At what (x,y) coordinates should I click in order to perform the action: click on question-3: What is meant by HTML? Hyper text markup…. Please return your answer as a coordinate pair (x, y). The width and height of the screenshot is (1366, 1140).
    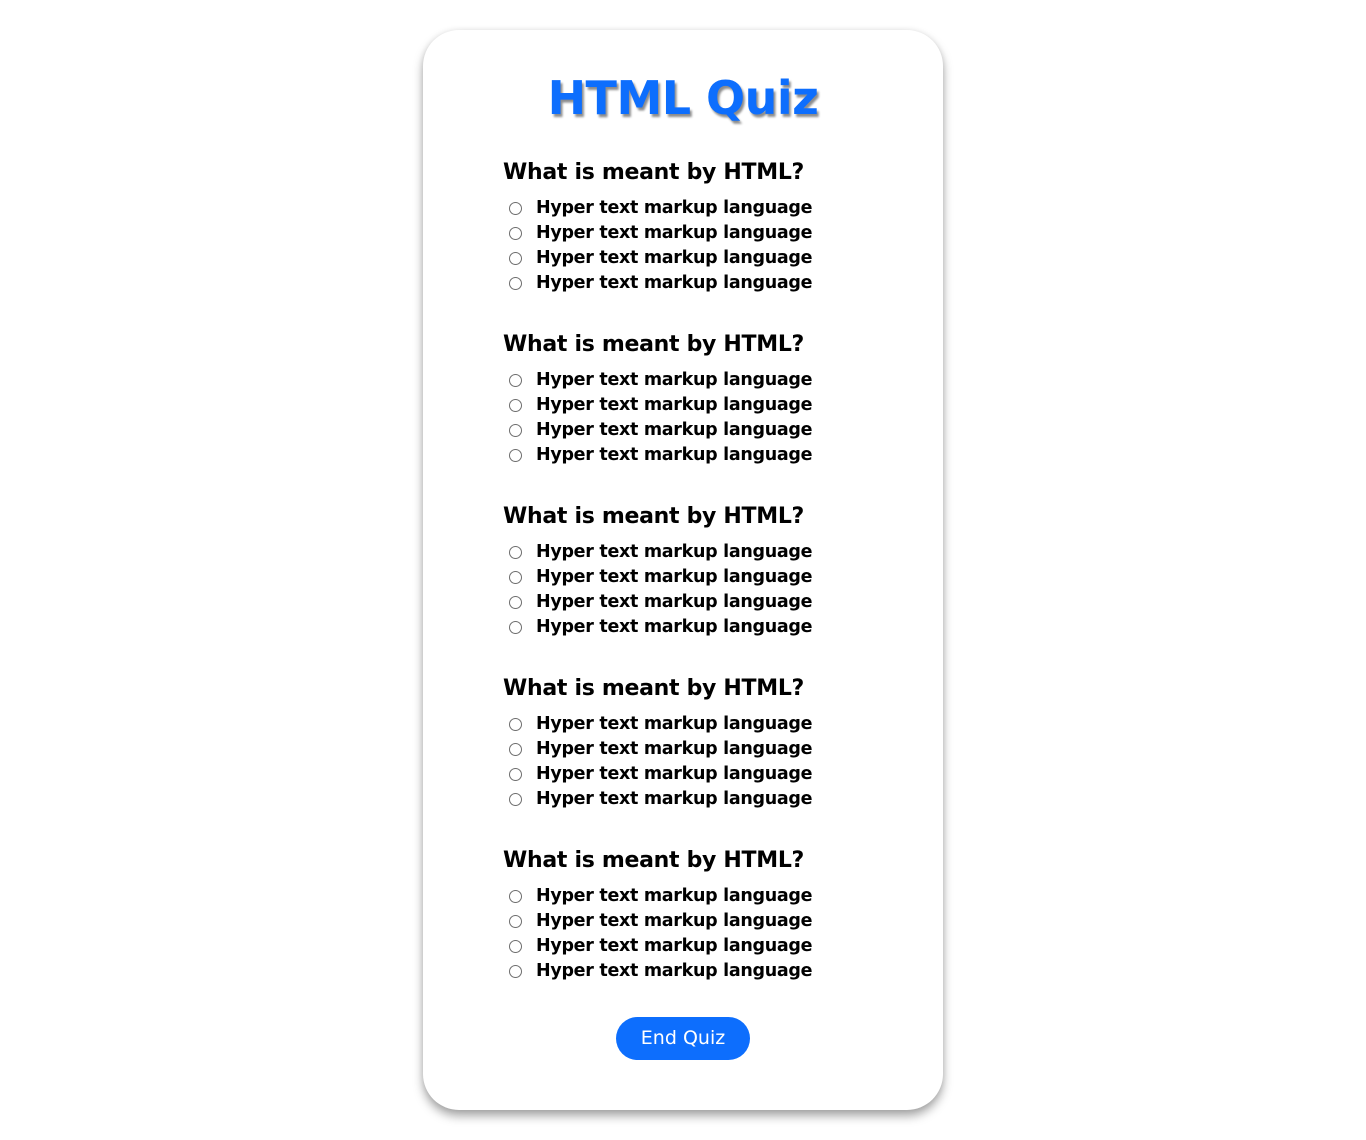
    Looking at the image, I should click on (713, 571).